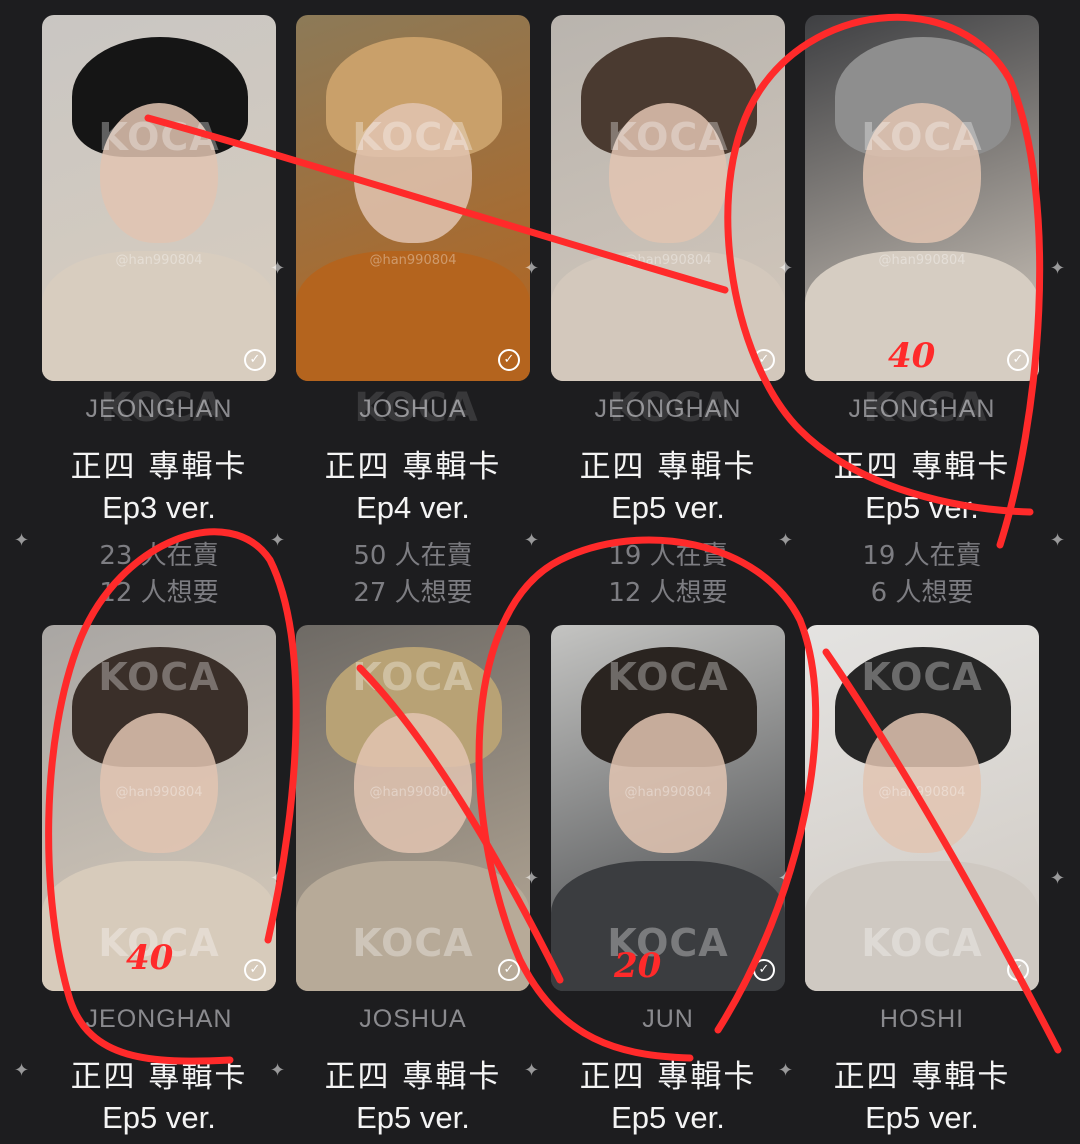 This screenshot has width=1080, height=1144. I want to click on annotation-stroke-loop-bottom-left, so click(172, 796).